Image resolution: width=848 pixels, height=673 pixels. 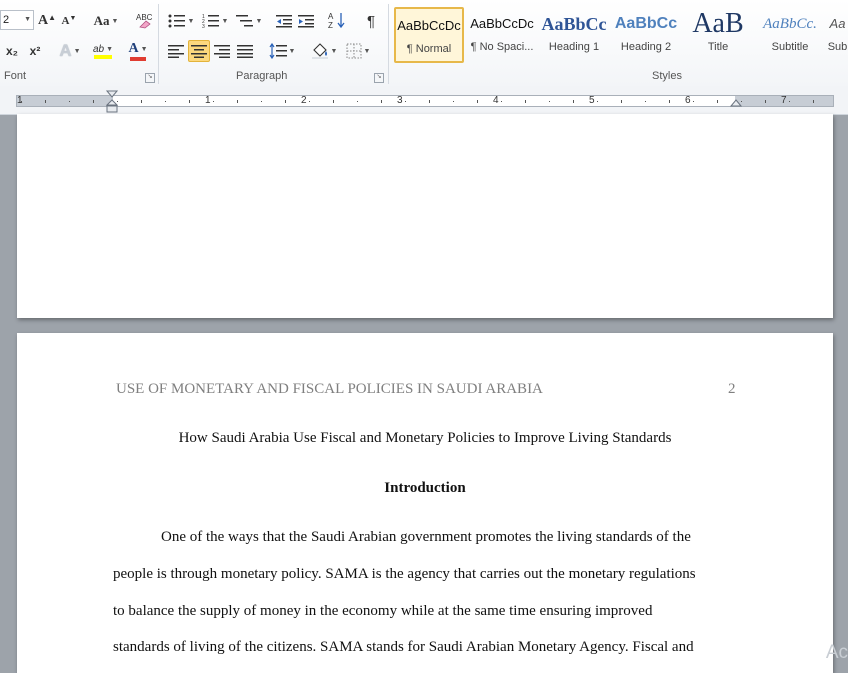 I want to click on arrow-up-icon: ▲, so click(x=52, y=17).